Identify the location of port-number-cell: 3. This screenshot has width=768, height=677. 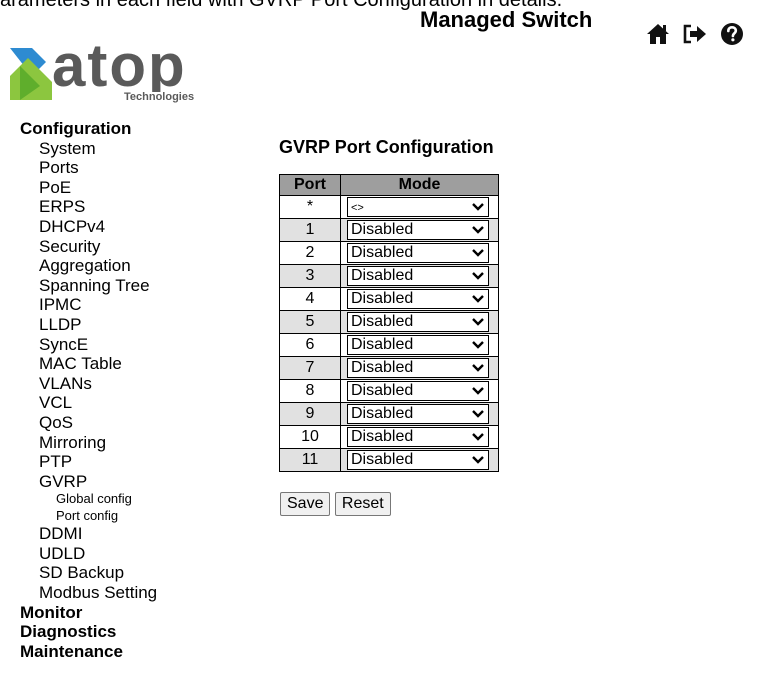
(310, 276).